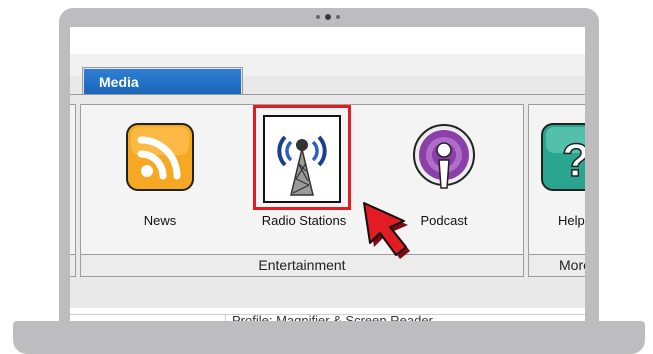  I want to click on tab-divider, so click(327, 94).